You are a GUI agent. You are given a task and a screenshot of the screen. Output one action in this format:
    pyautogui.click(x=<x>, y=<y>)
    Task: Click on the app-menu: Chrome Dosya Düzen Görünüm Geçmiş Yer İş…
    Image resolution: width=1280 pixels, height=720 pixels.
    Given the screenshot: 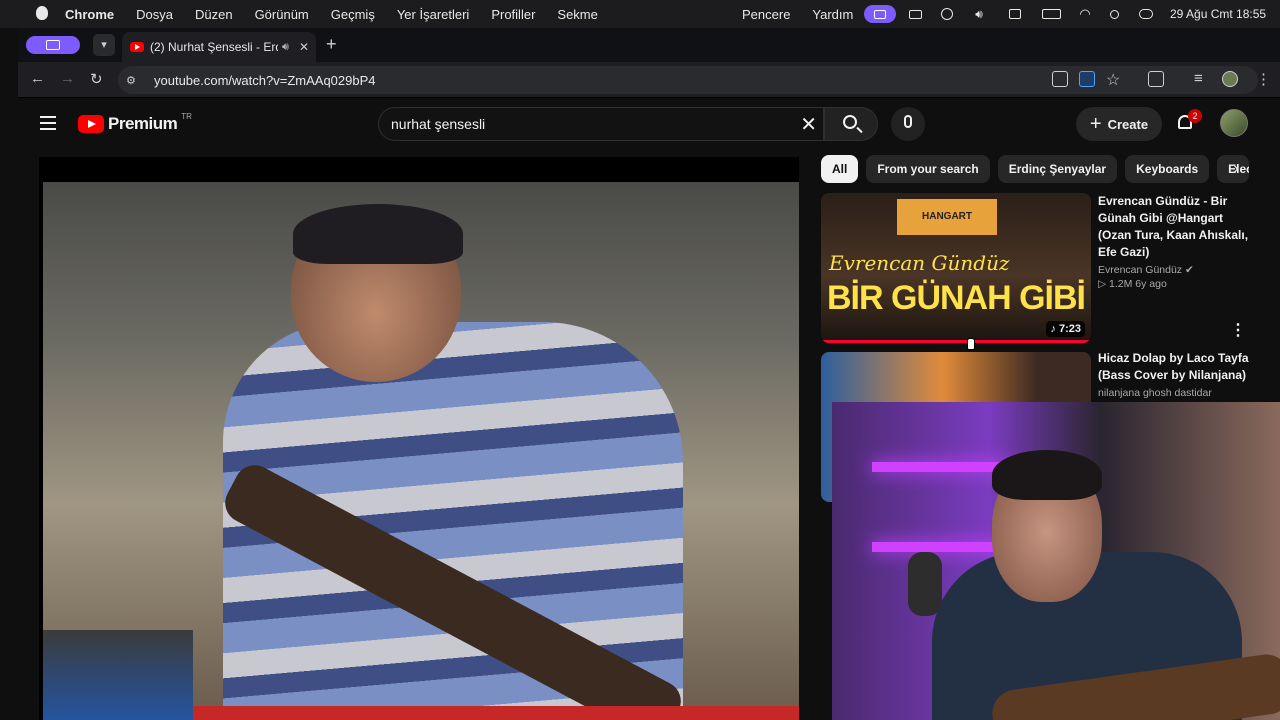 What is the action you would take?
    pyautogui.click(x=331, y=14)
    